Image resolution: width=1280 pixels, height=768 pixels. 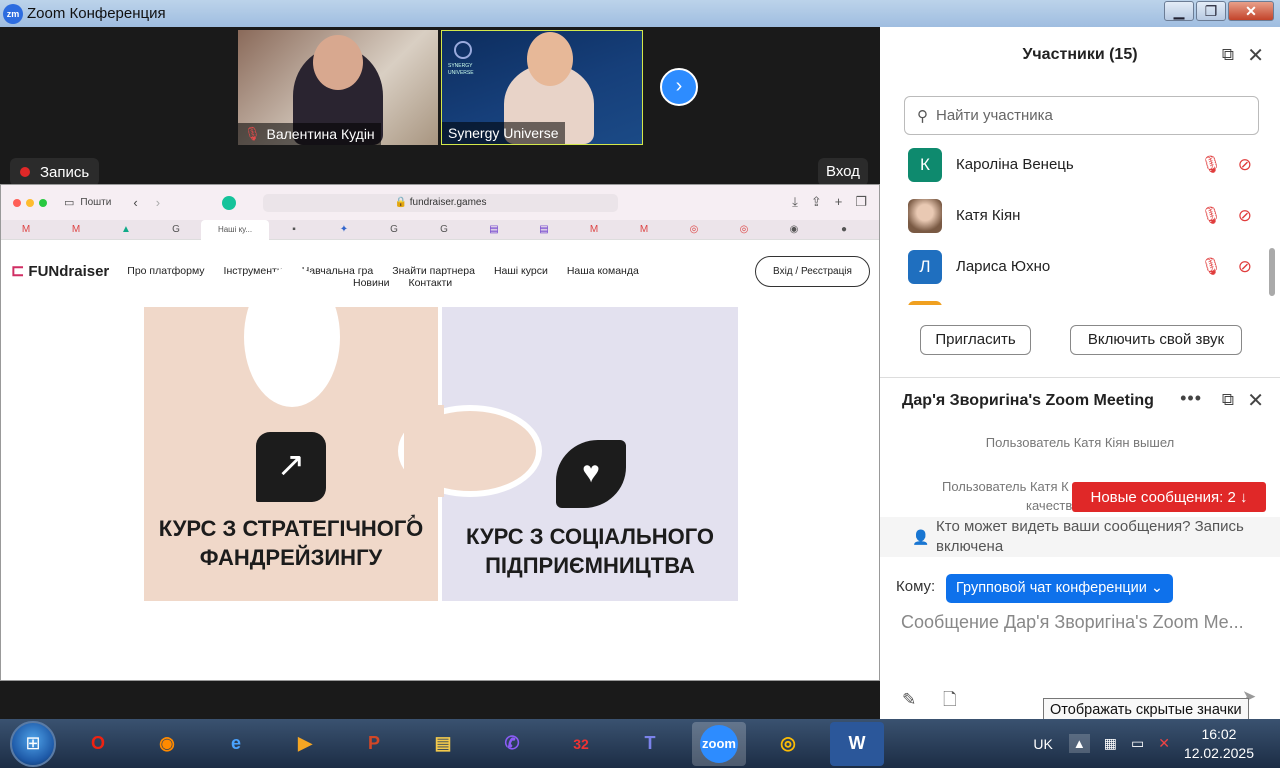 I want to click on chat-header: Дар'я Зворигіна's Zoom Meeting ••• ⧉ ✕, so click(x=1080, y=400).